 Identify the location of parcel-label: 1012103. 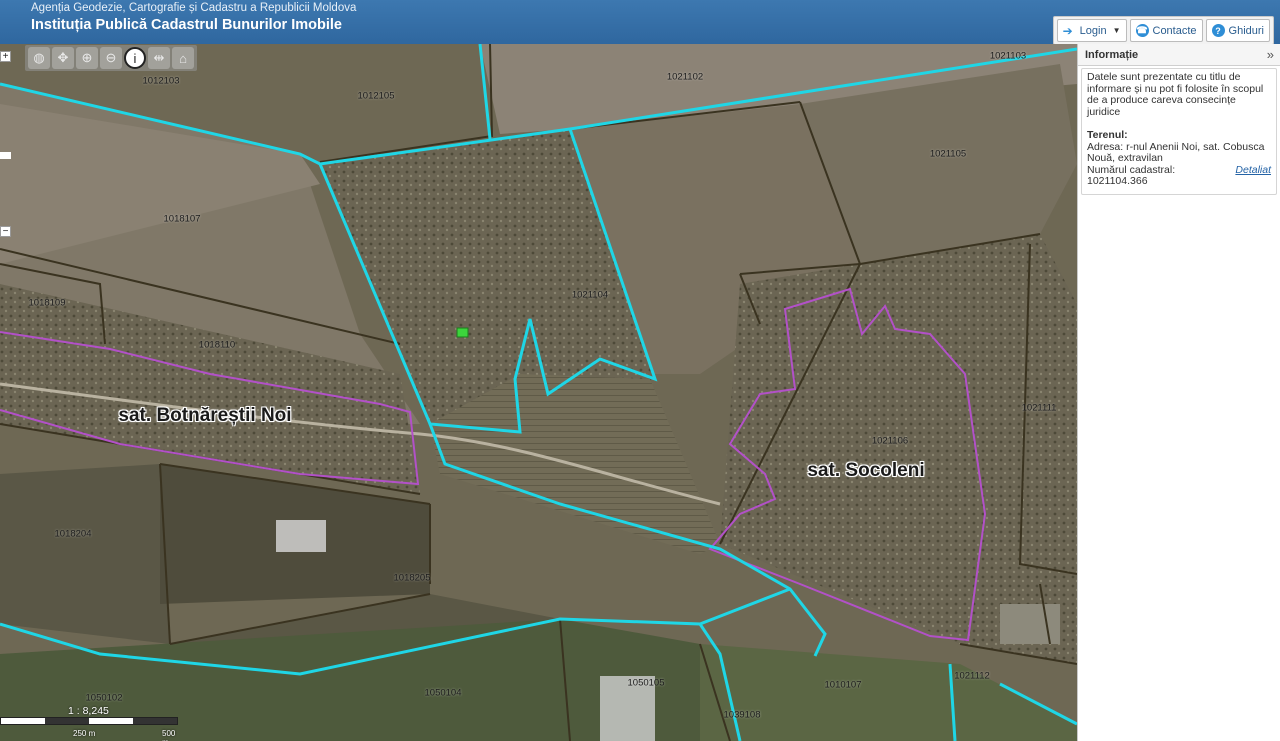
(161, 81).